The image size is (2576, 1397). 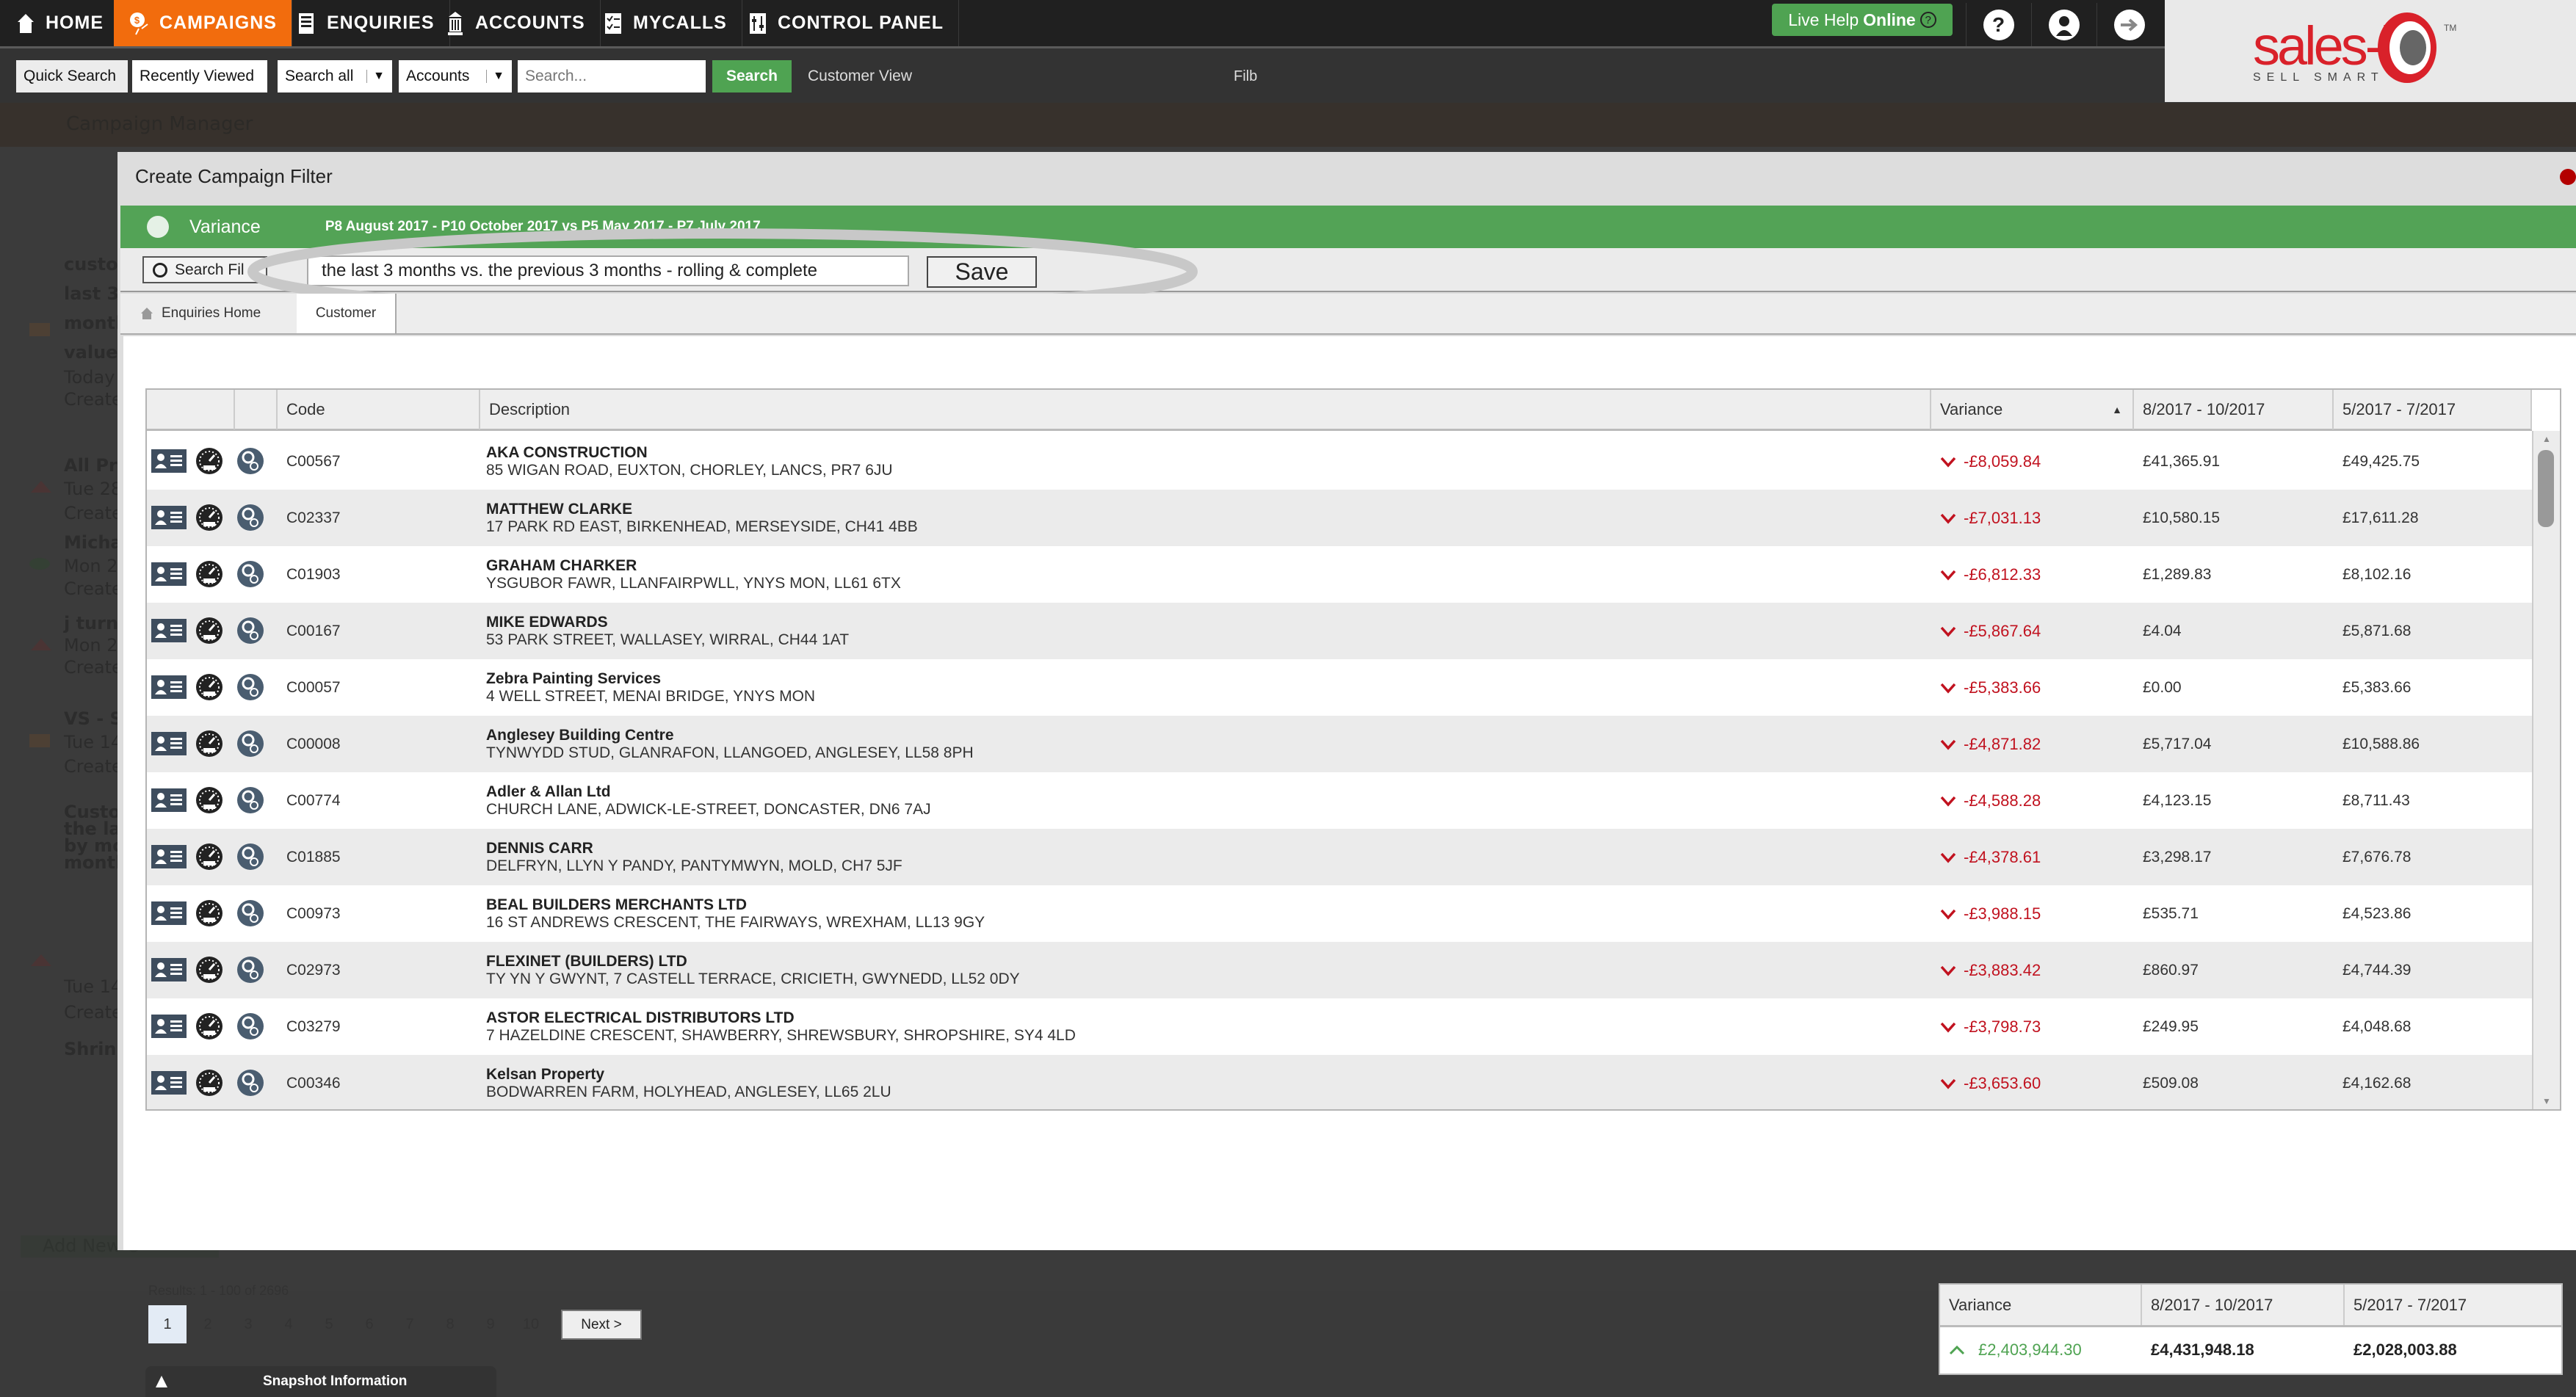 What do you see at coordinates (2128, 24) in the screenshot?
I see `logout-button` at bounding box center [2128, 24].